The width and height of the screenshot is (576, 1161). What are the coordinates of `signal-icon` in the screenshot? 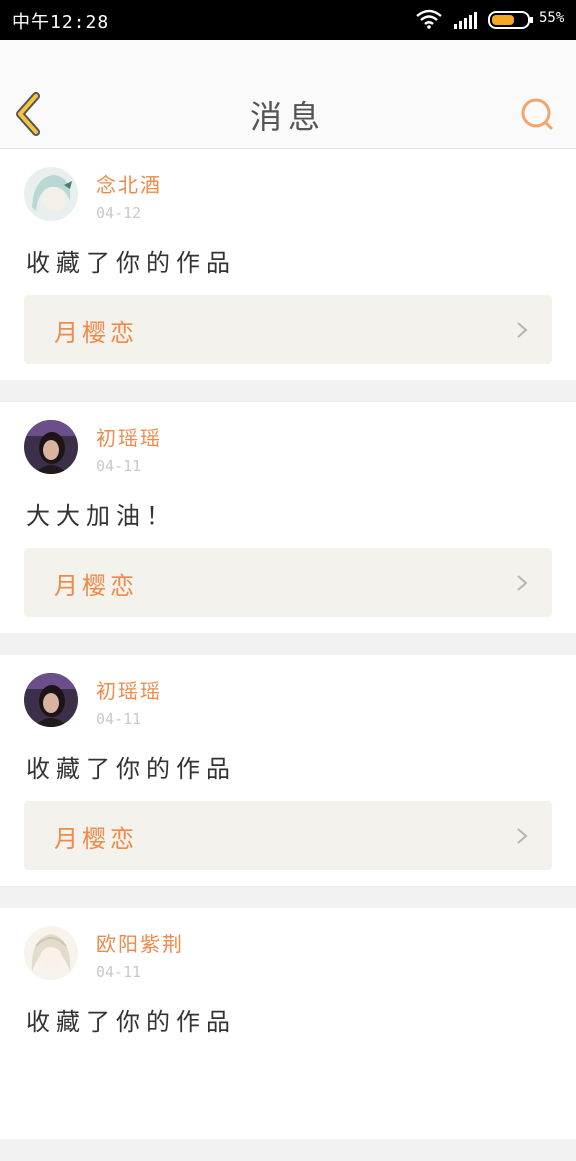 It's located at (465, 20).